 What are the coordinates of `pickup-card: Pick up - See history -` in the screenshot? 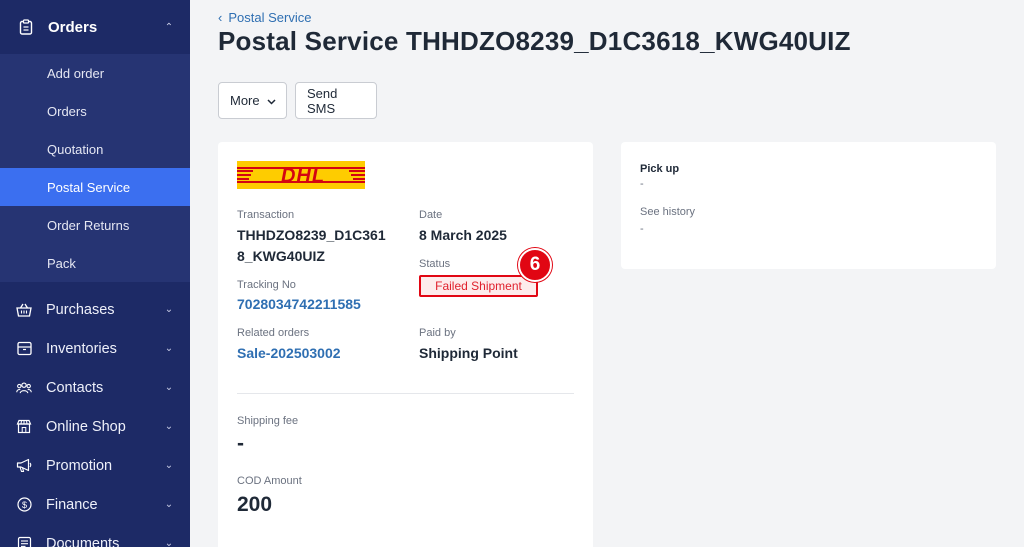 It's located at (808, 205).